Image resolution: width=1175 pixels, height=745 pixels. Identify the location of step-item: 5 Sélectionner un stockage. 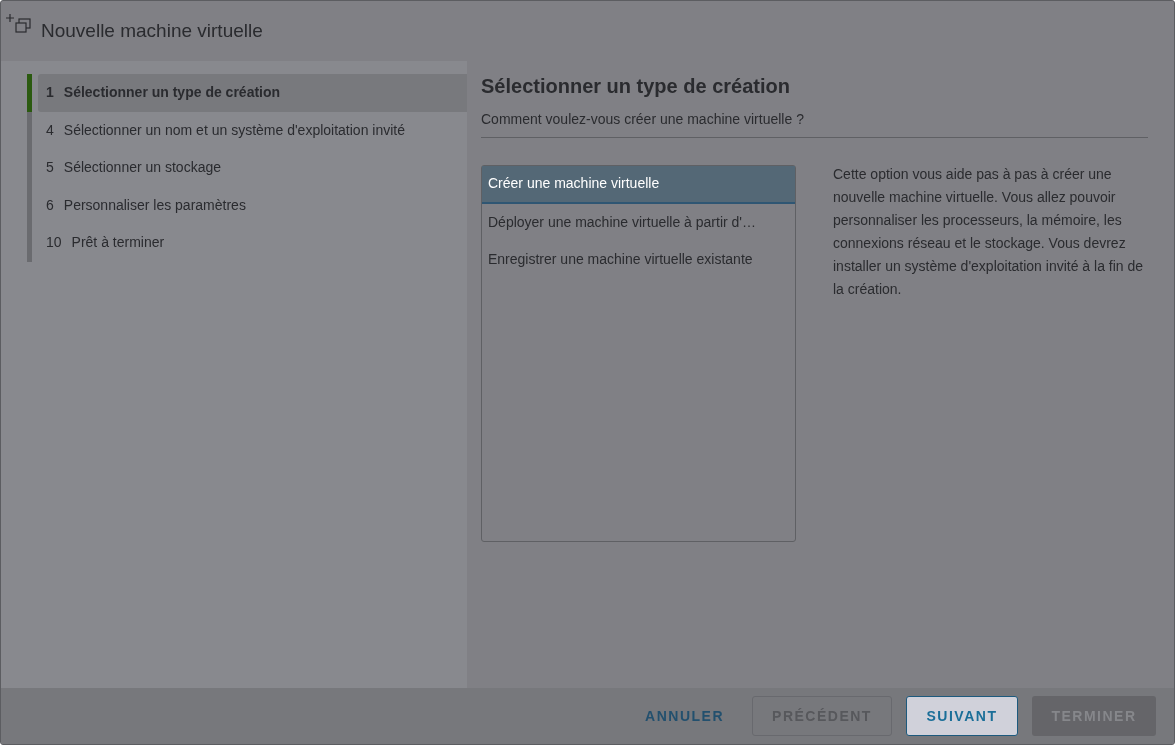
(247, 168).